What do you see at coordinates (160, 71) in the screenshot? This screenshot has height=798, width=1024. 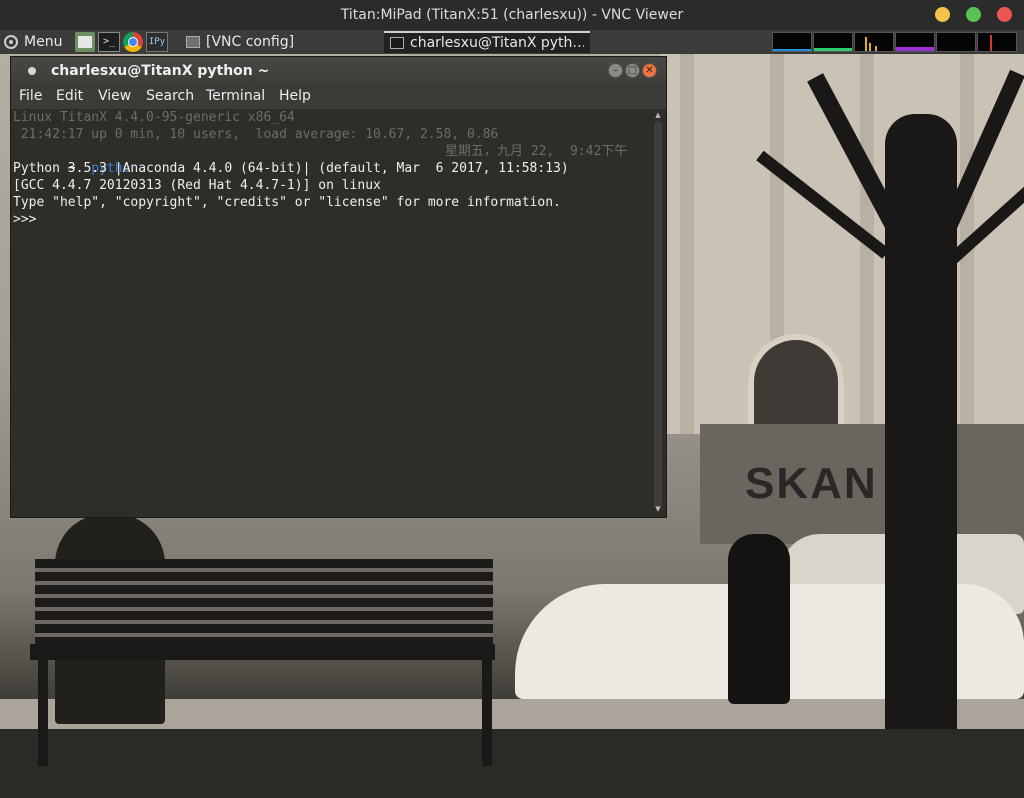 I see `terminal-title: charlesxu@TitanX python ~` at bounding box center [160, 71].